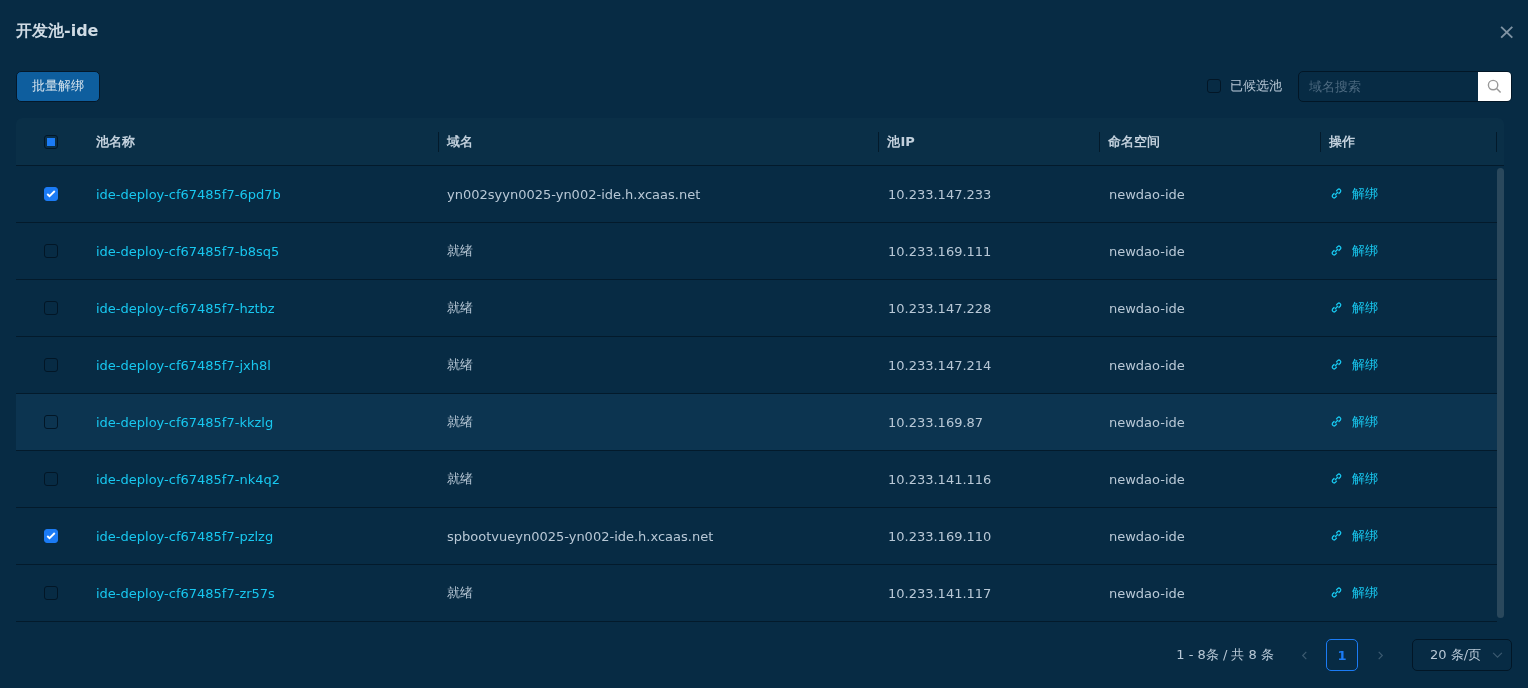 Image resolution: width=1528 pixels, height=688 pixels. What do you see at coordinates (940, 194) in the screenshot?
I see `table-cell: 10.233.147.233` at bounding box center [940, 194].